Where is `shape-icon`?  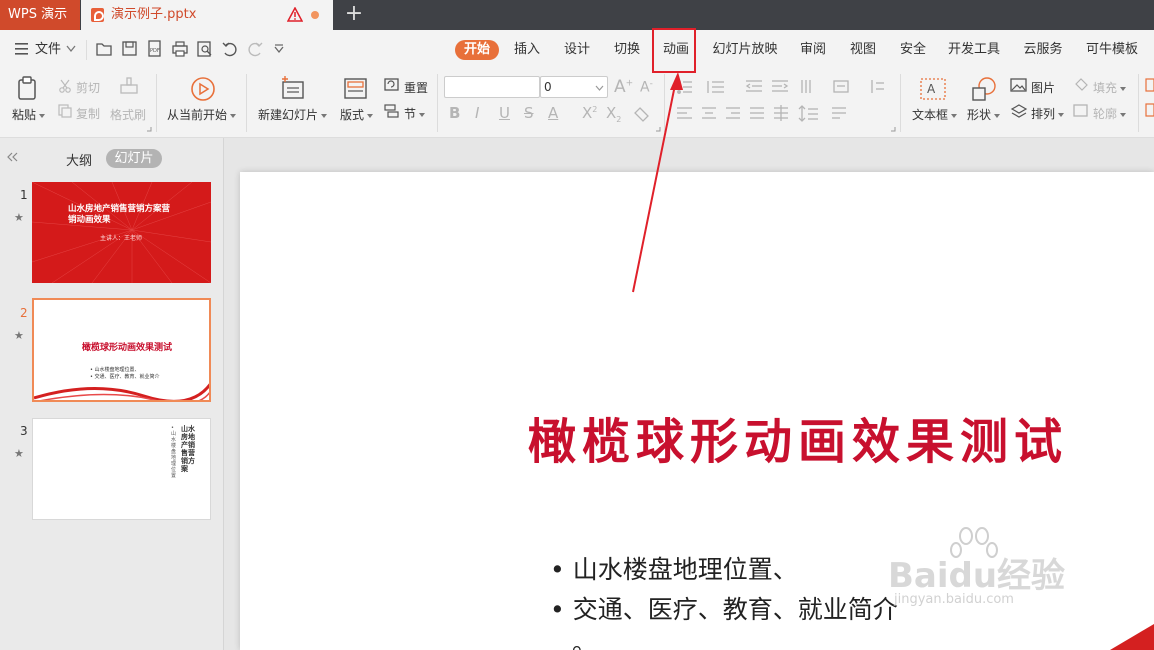 shape-icon is located at coordinates (984, 89).